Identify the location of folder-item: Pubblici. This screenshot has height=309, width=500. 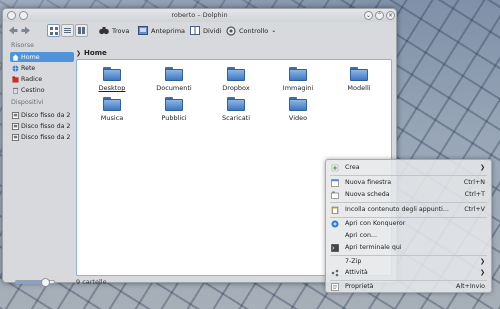
(174, 109).